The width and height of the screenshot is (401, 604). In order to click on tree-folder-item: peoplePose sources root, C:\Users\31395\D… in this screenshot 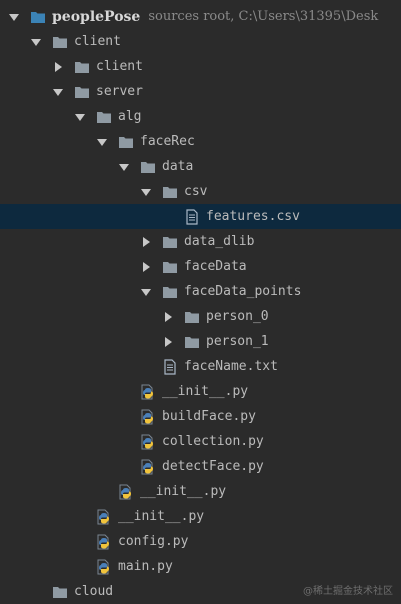, I will do `click(200, 16)`.